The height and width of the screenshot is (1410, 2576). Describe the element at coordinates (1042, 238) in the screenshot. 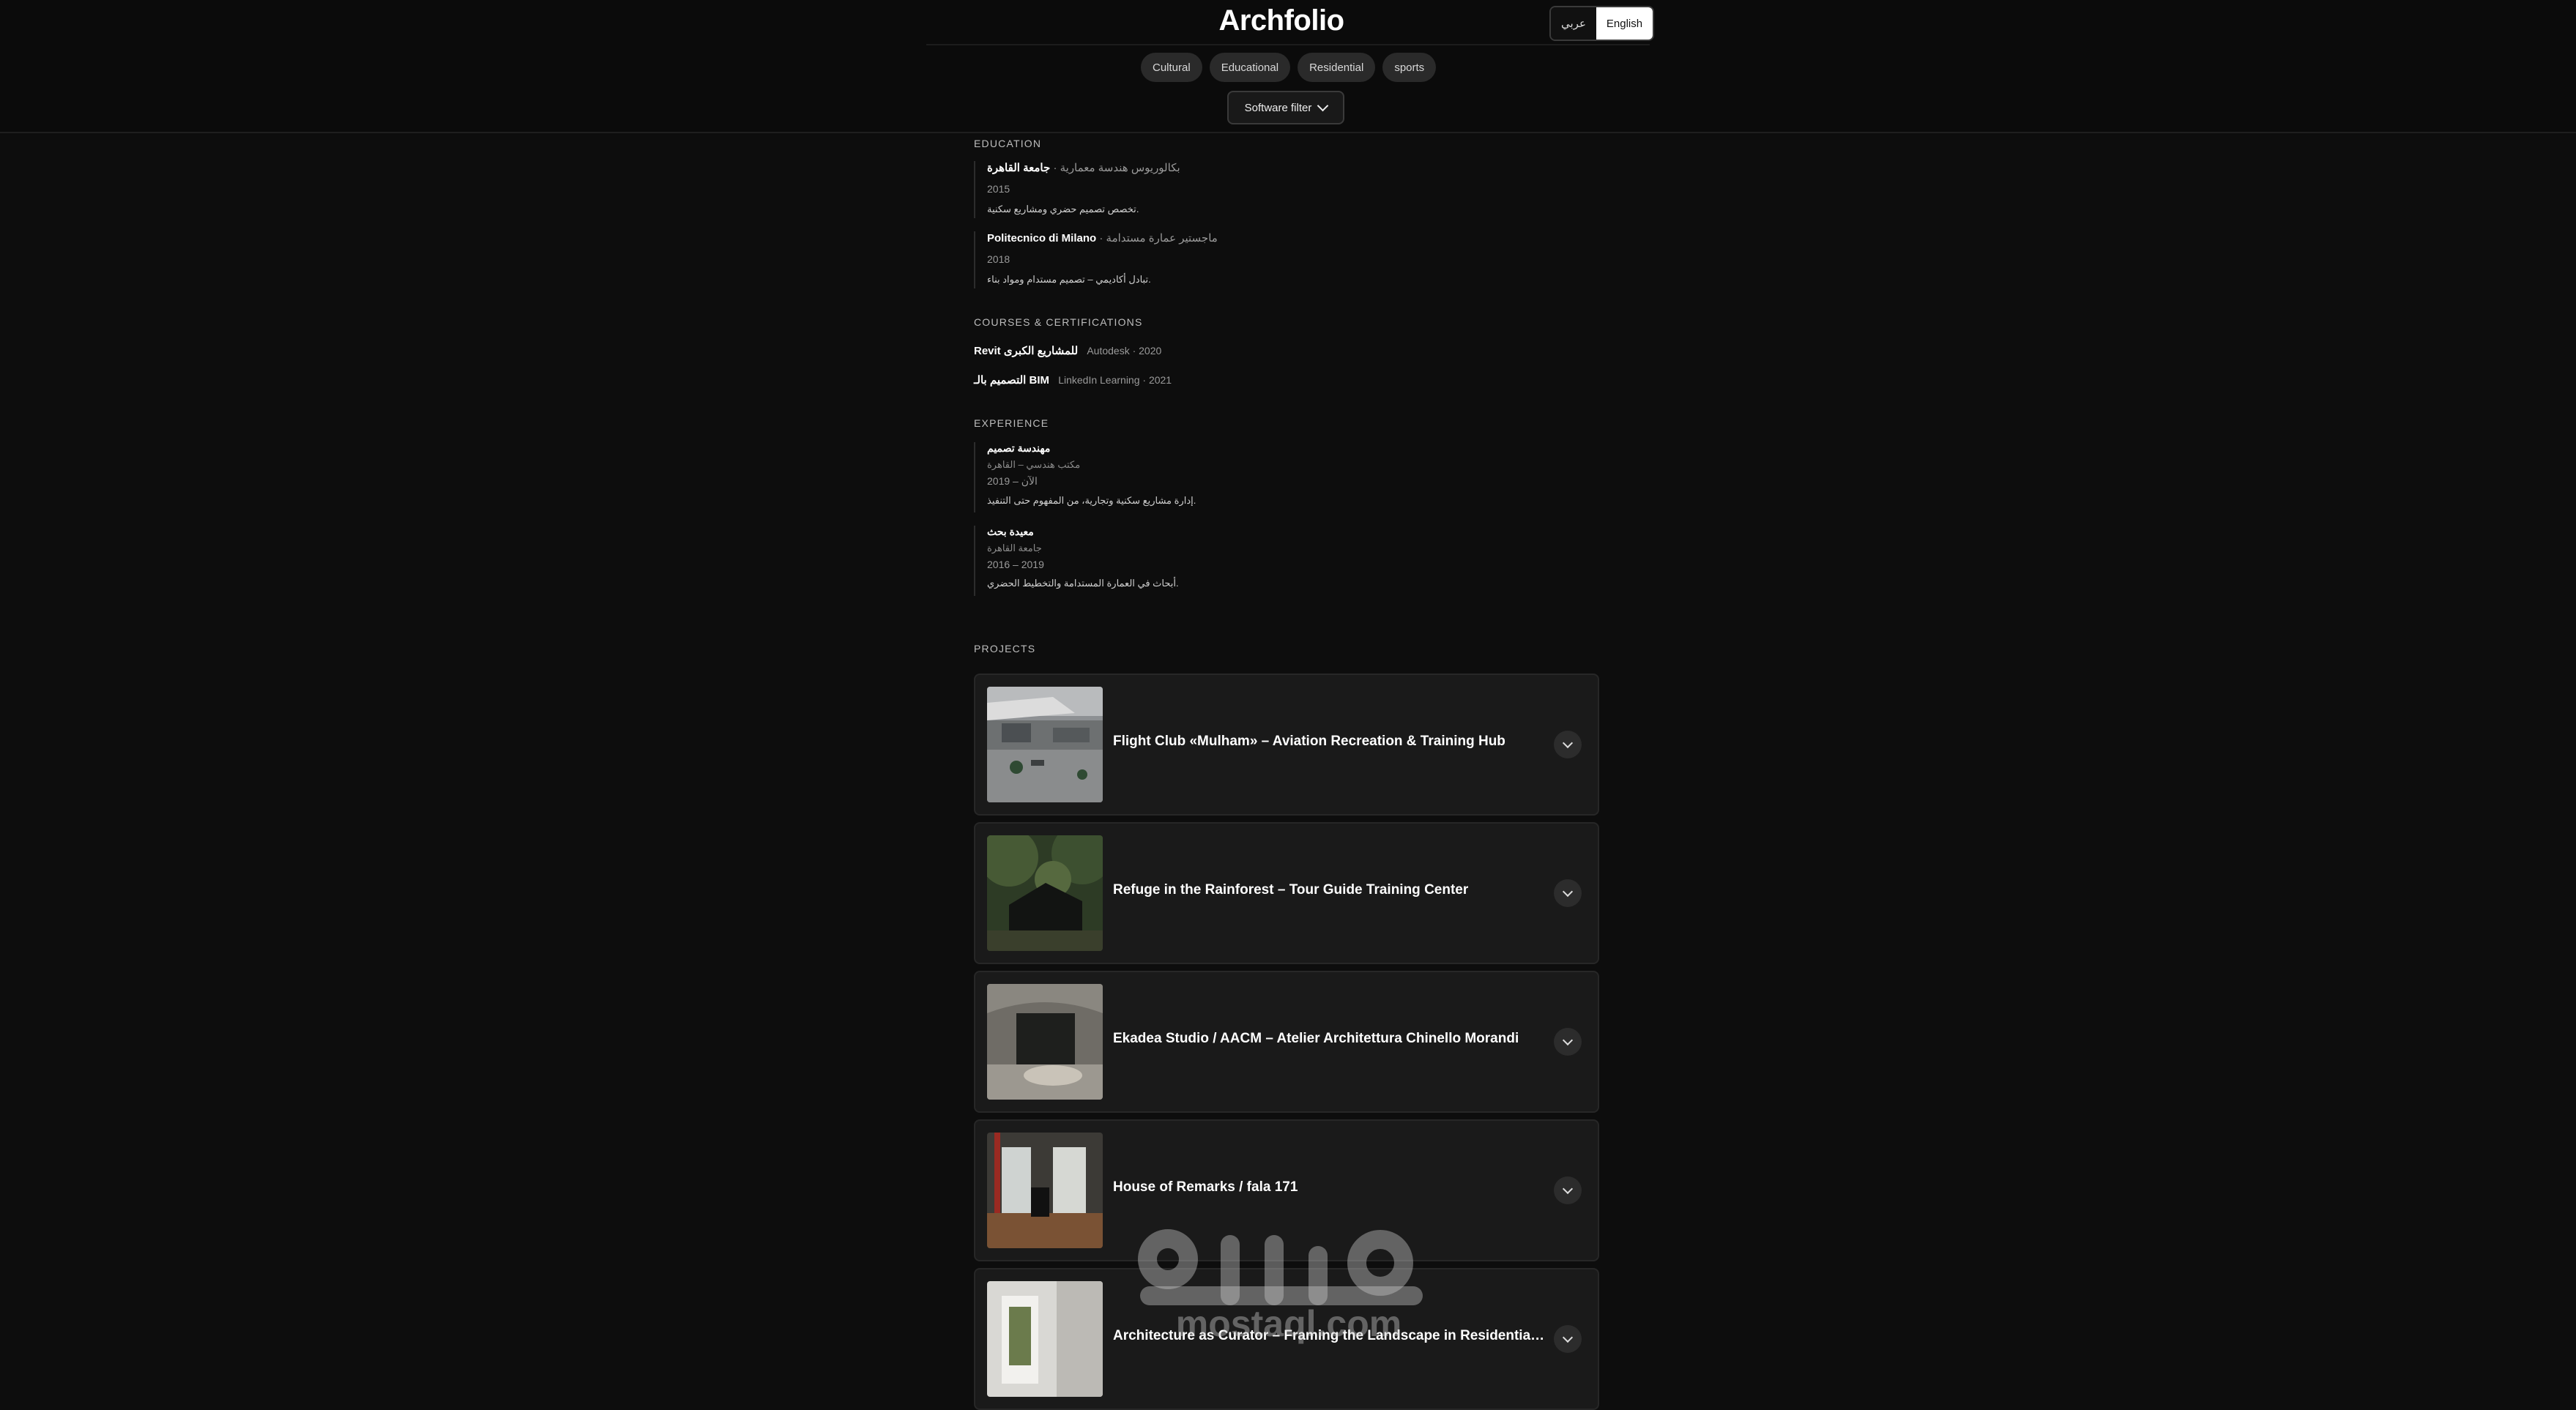

I see `education-school: Politecnico di Milano` at that location.